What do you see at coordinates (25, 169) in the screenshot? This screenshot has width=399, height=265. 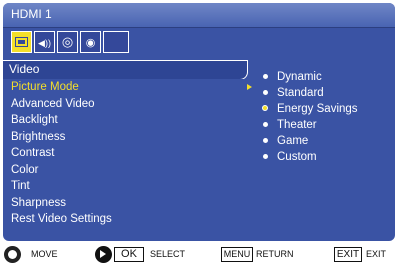 I see `menu-item-label: Color` at bounding box center [25, 169].